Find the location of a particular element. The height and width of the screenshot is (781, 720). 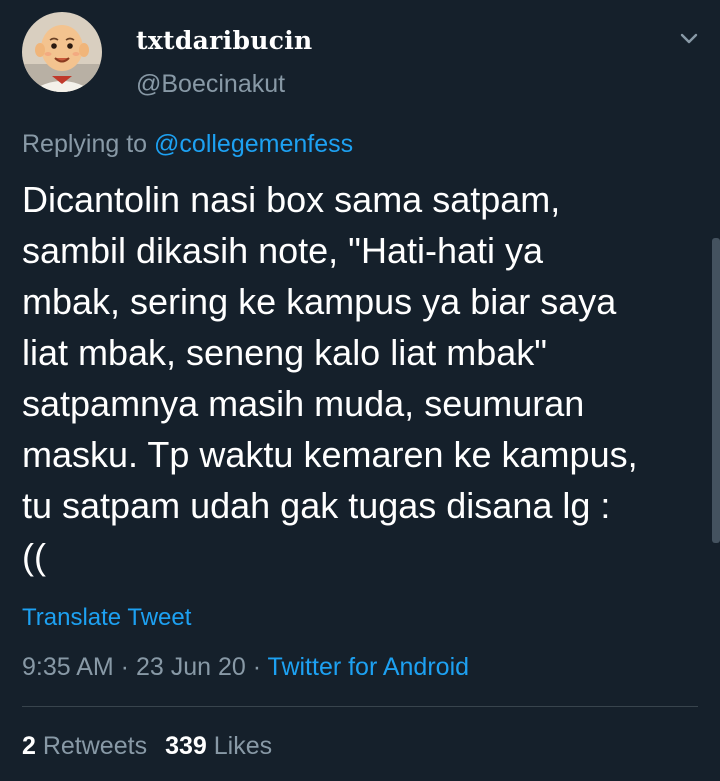

tweet-date: 23 Jun 20 is located at coordinates (190, 667).